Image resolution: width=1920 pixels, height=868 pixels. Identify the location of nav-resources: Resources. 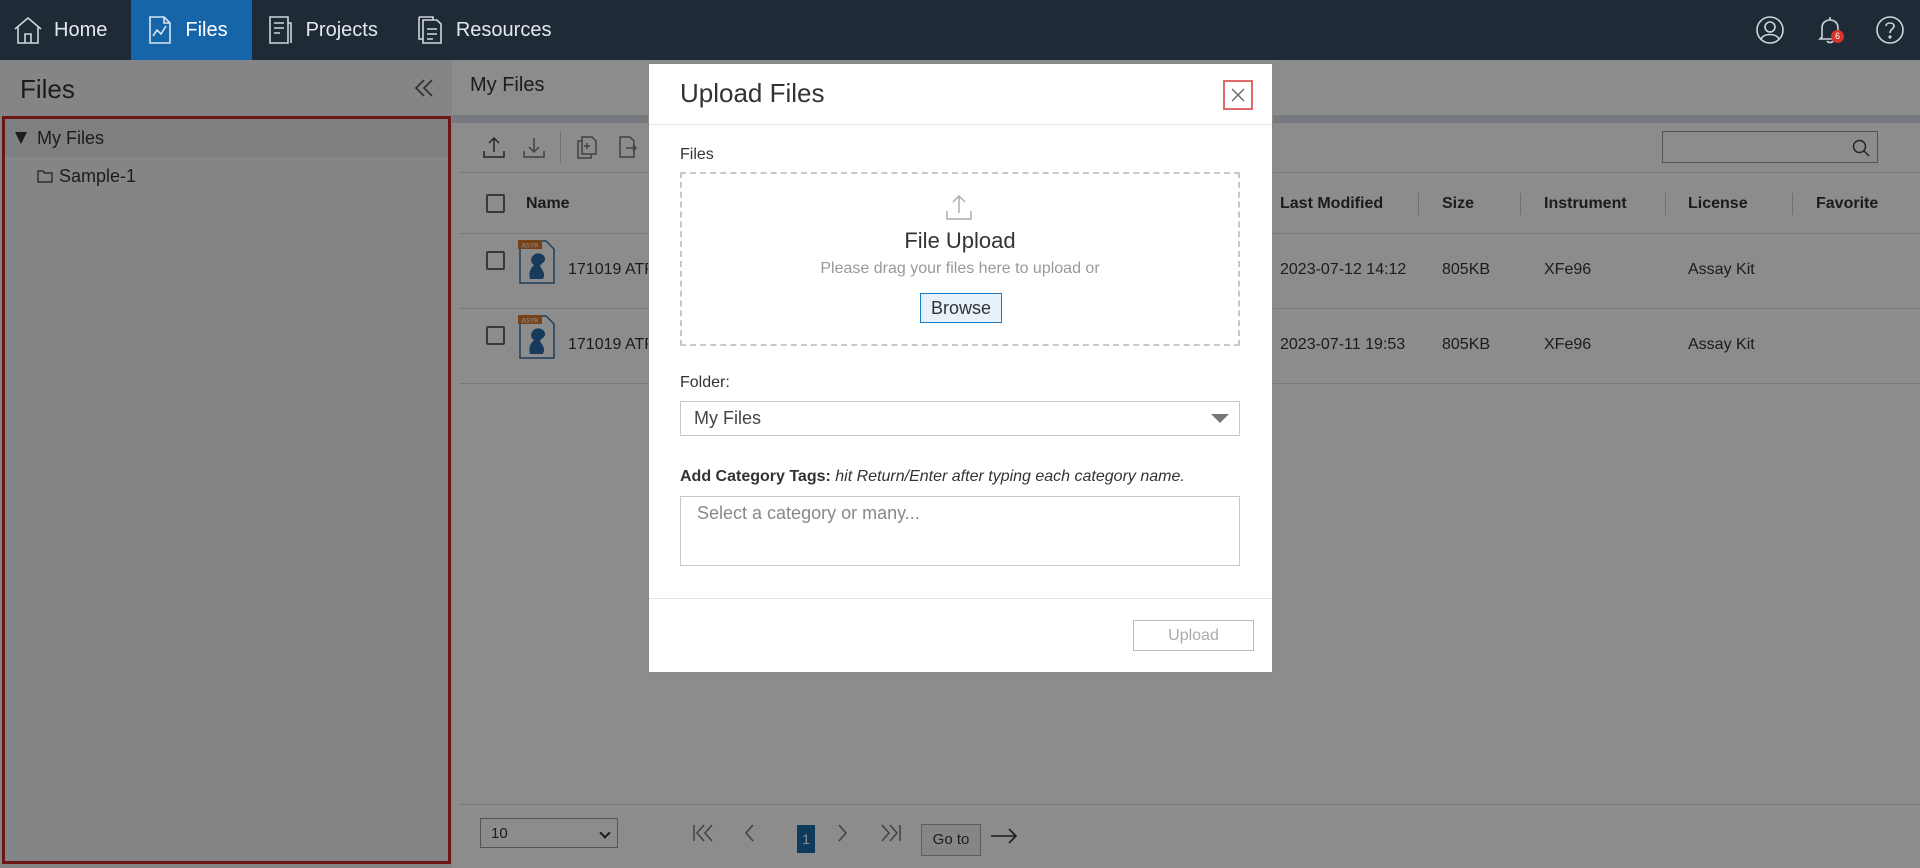
(489, 30).